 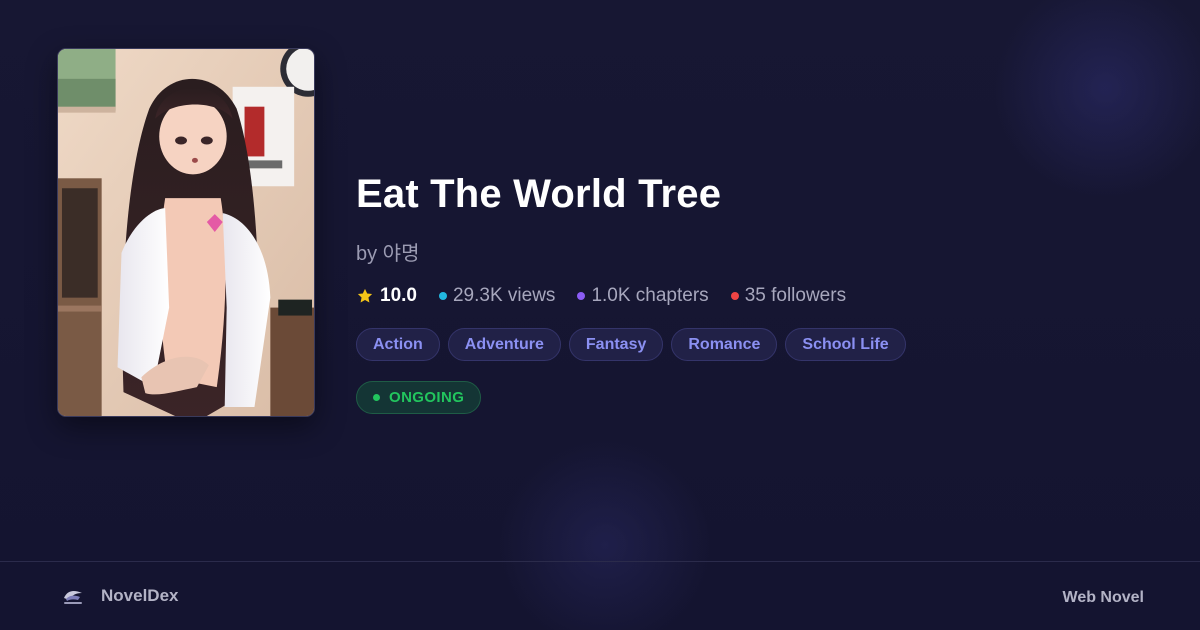 What do you see at coordinates (539, 194) in the screenshot?
I see `novel-title: Eat The World Tree` at bounding box center [539, 194].